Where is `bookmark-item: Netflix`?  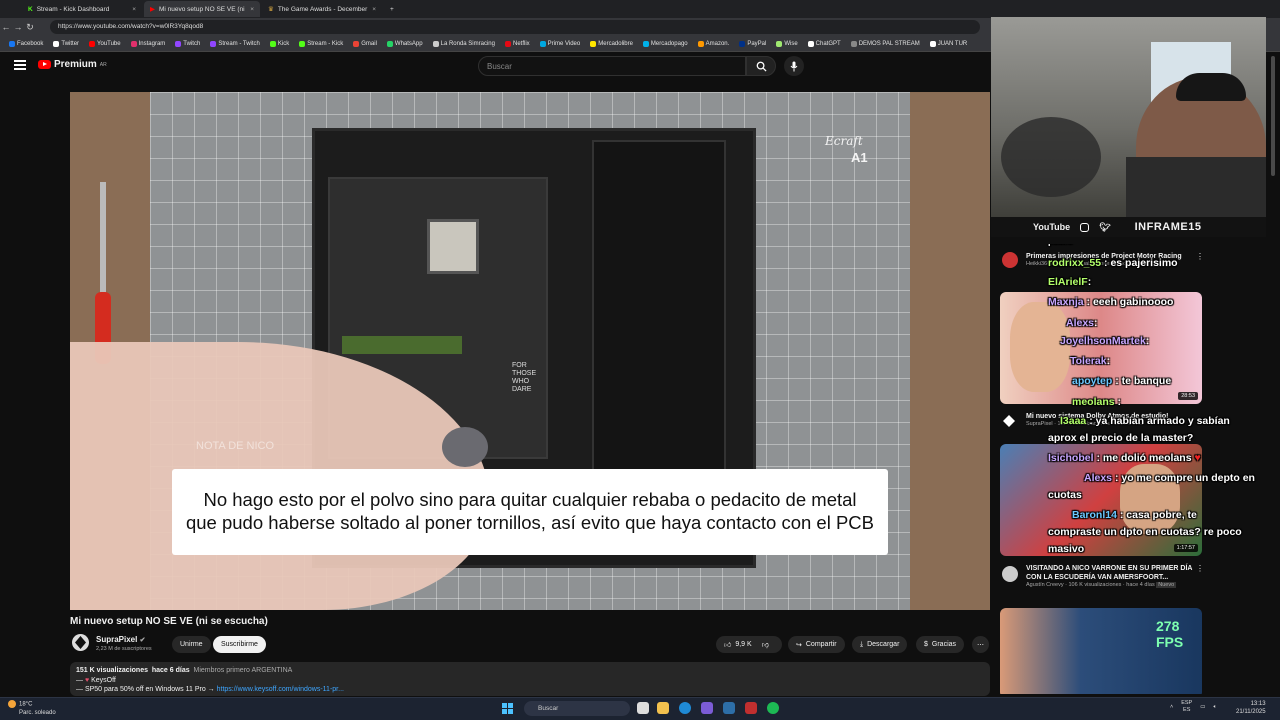
bookmark-item: Netflix is located at coordinates (517, 43).